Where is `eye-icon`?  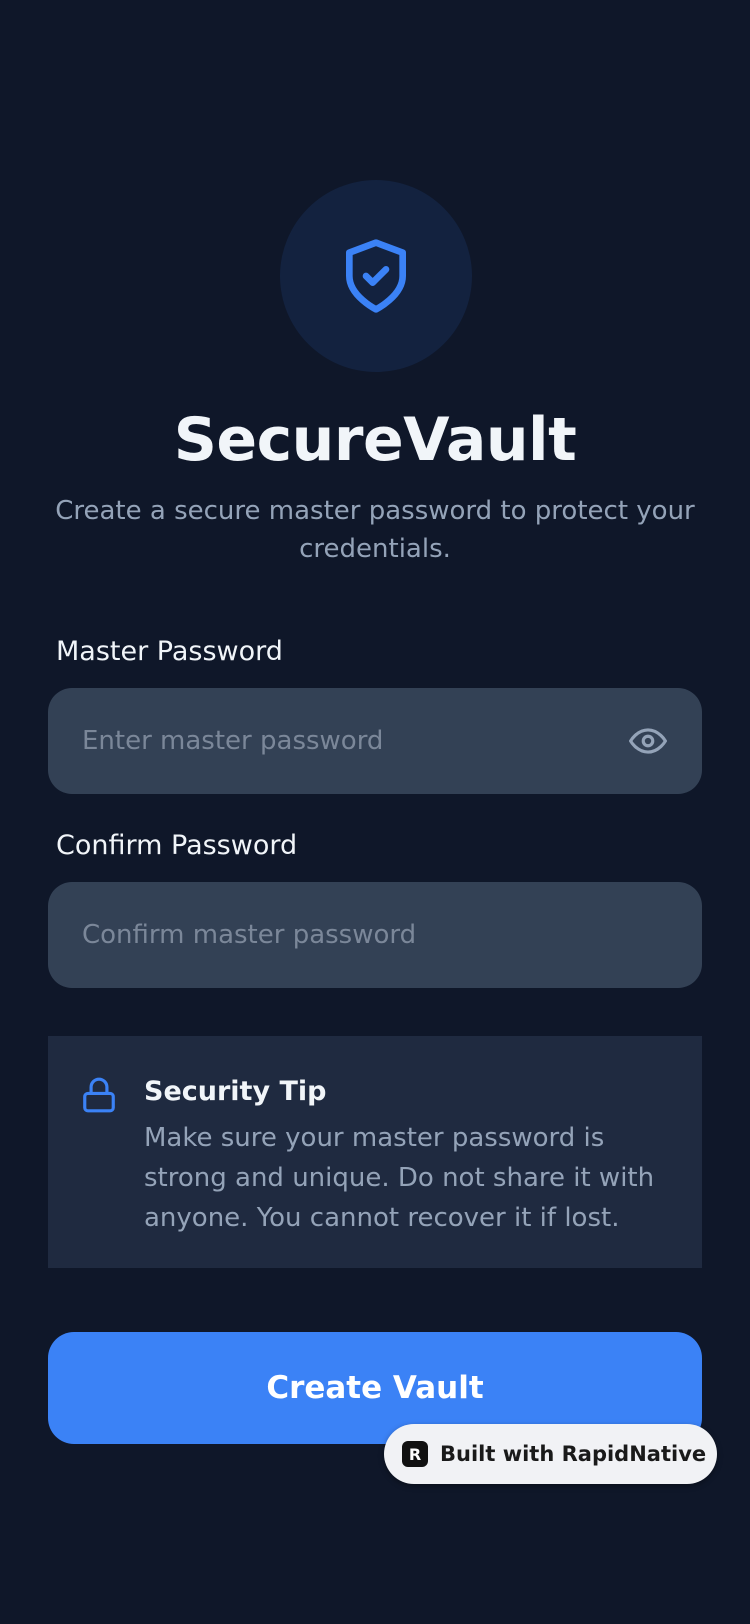 eye-icon is located at coordinates (648, 741).